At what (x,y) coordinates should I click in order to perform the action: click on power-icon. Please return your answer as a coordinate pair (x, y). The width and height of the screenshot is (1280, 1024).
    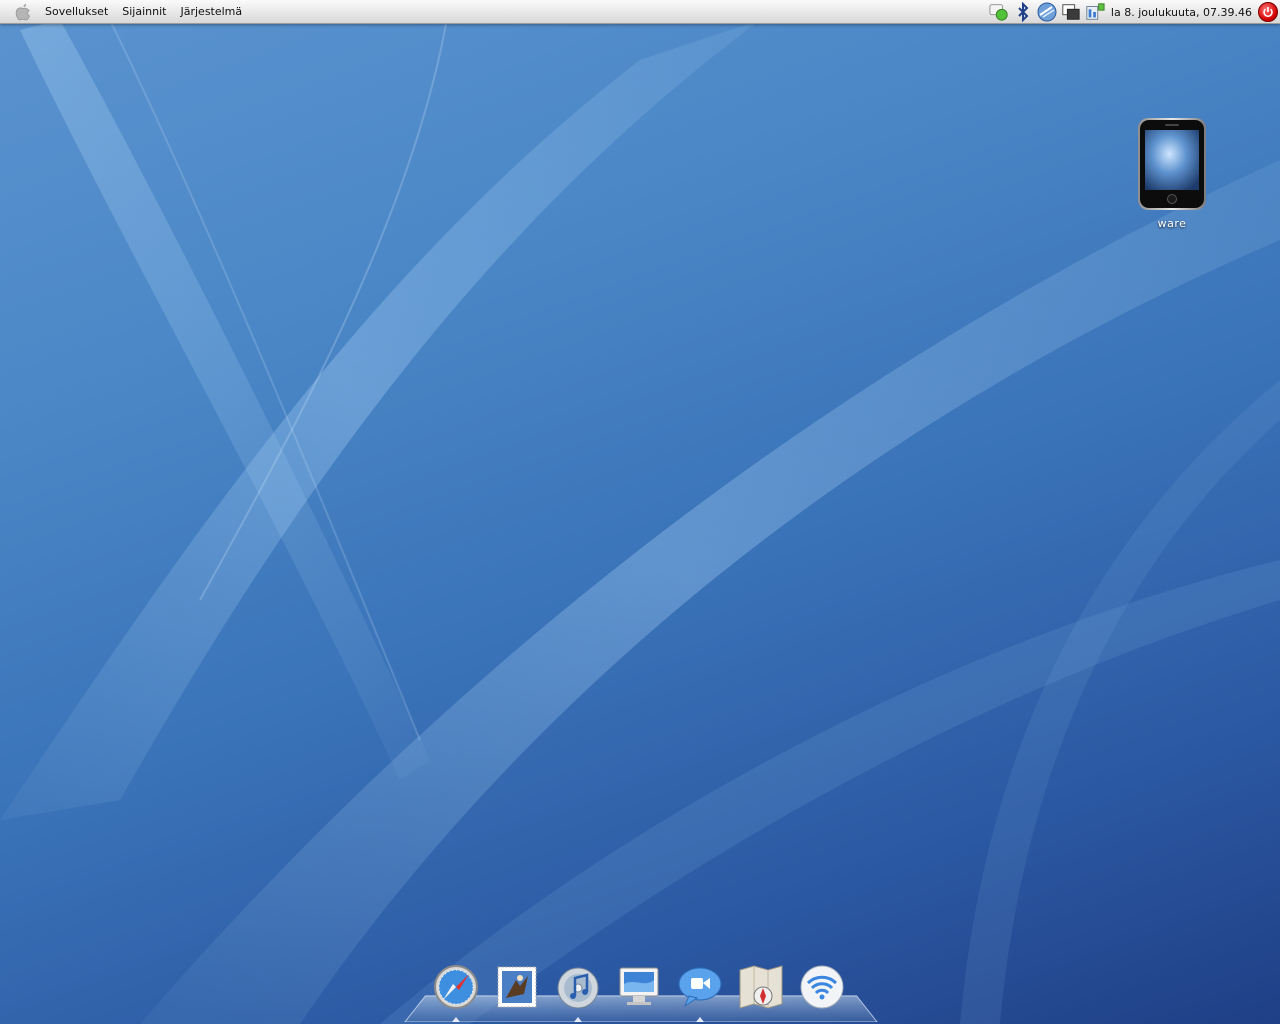
    Looking at the image, I should click on (1268, 12).